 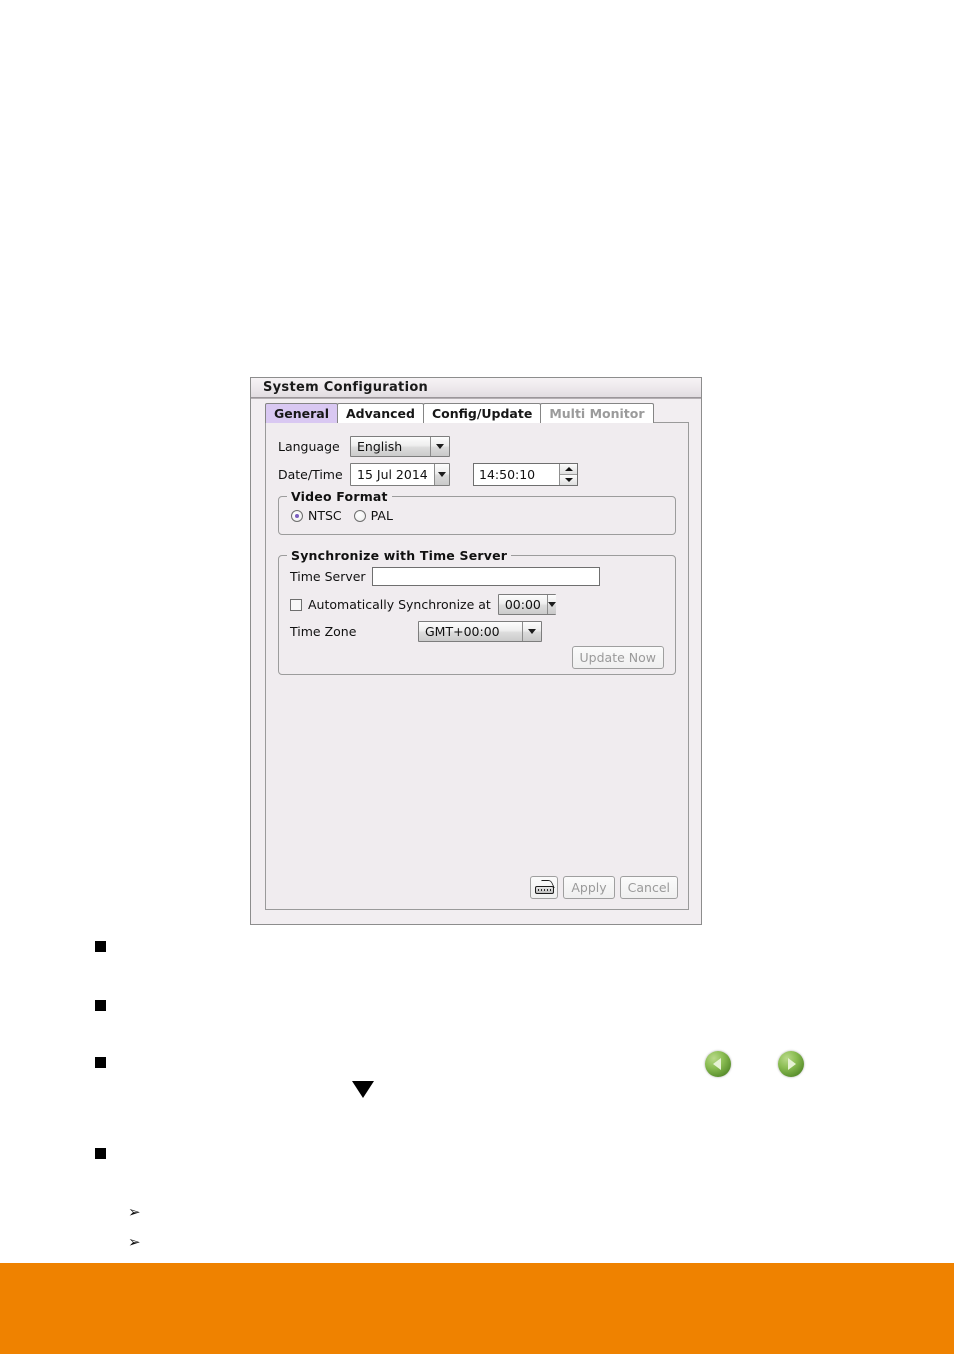 What do you see at coordinates (301, 413) in the screenshot?
I see `tab-general: General` at bounding box center [301, 413].